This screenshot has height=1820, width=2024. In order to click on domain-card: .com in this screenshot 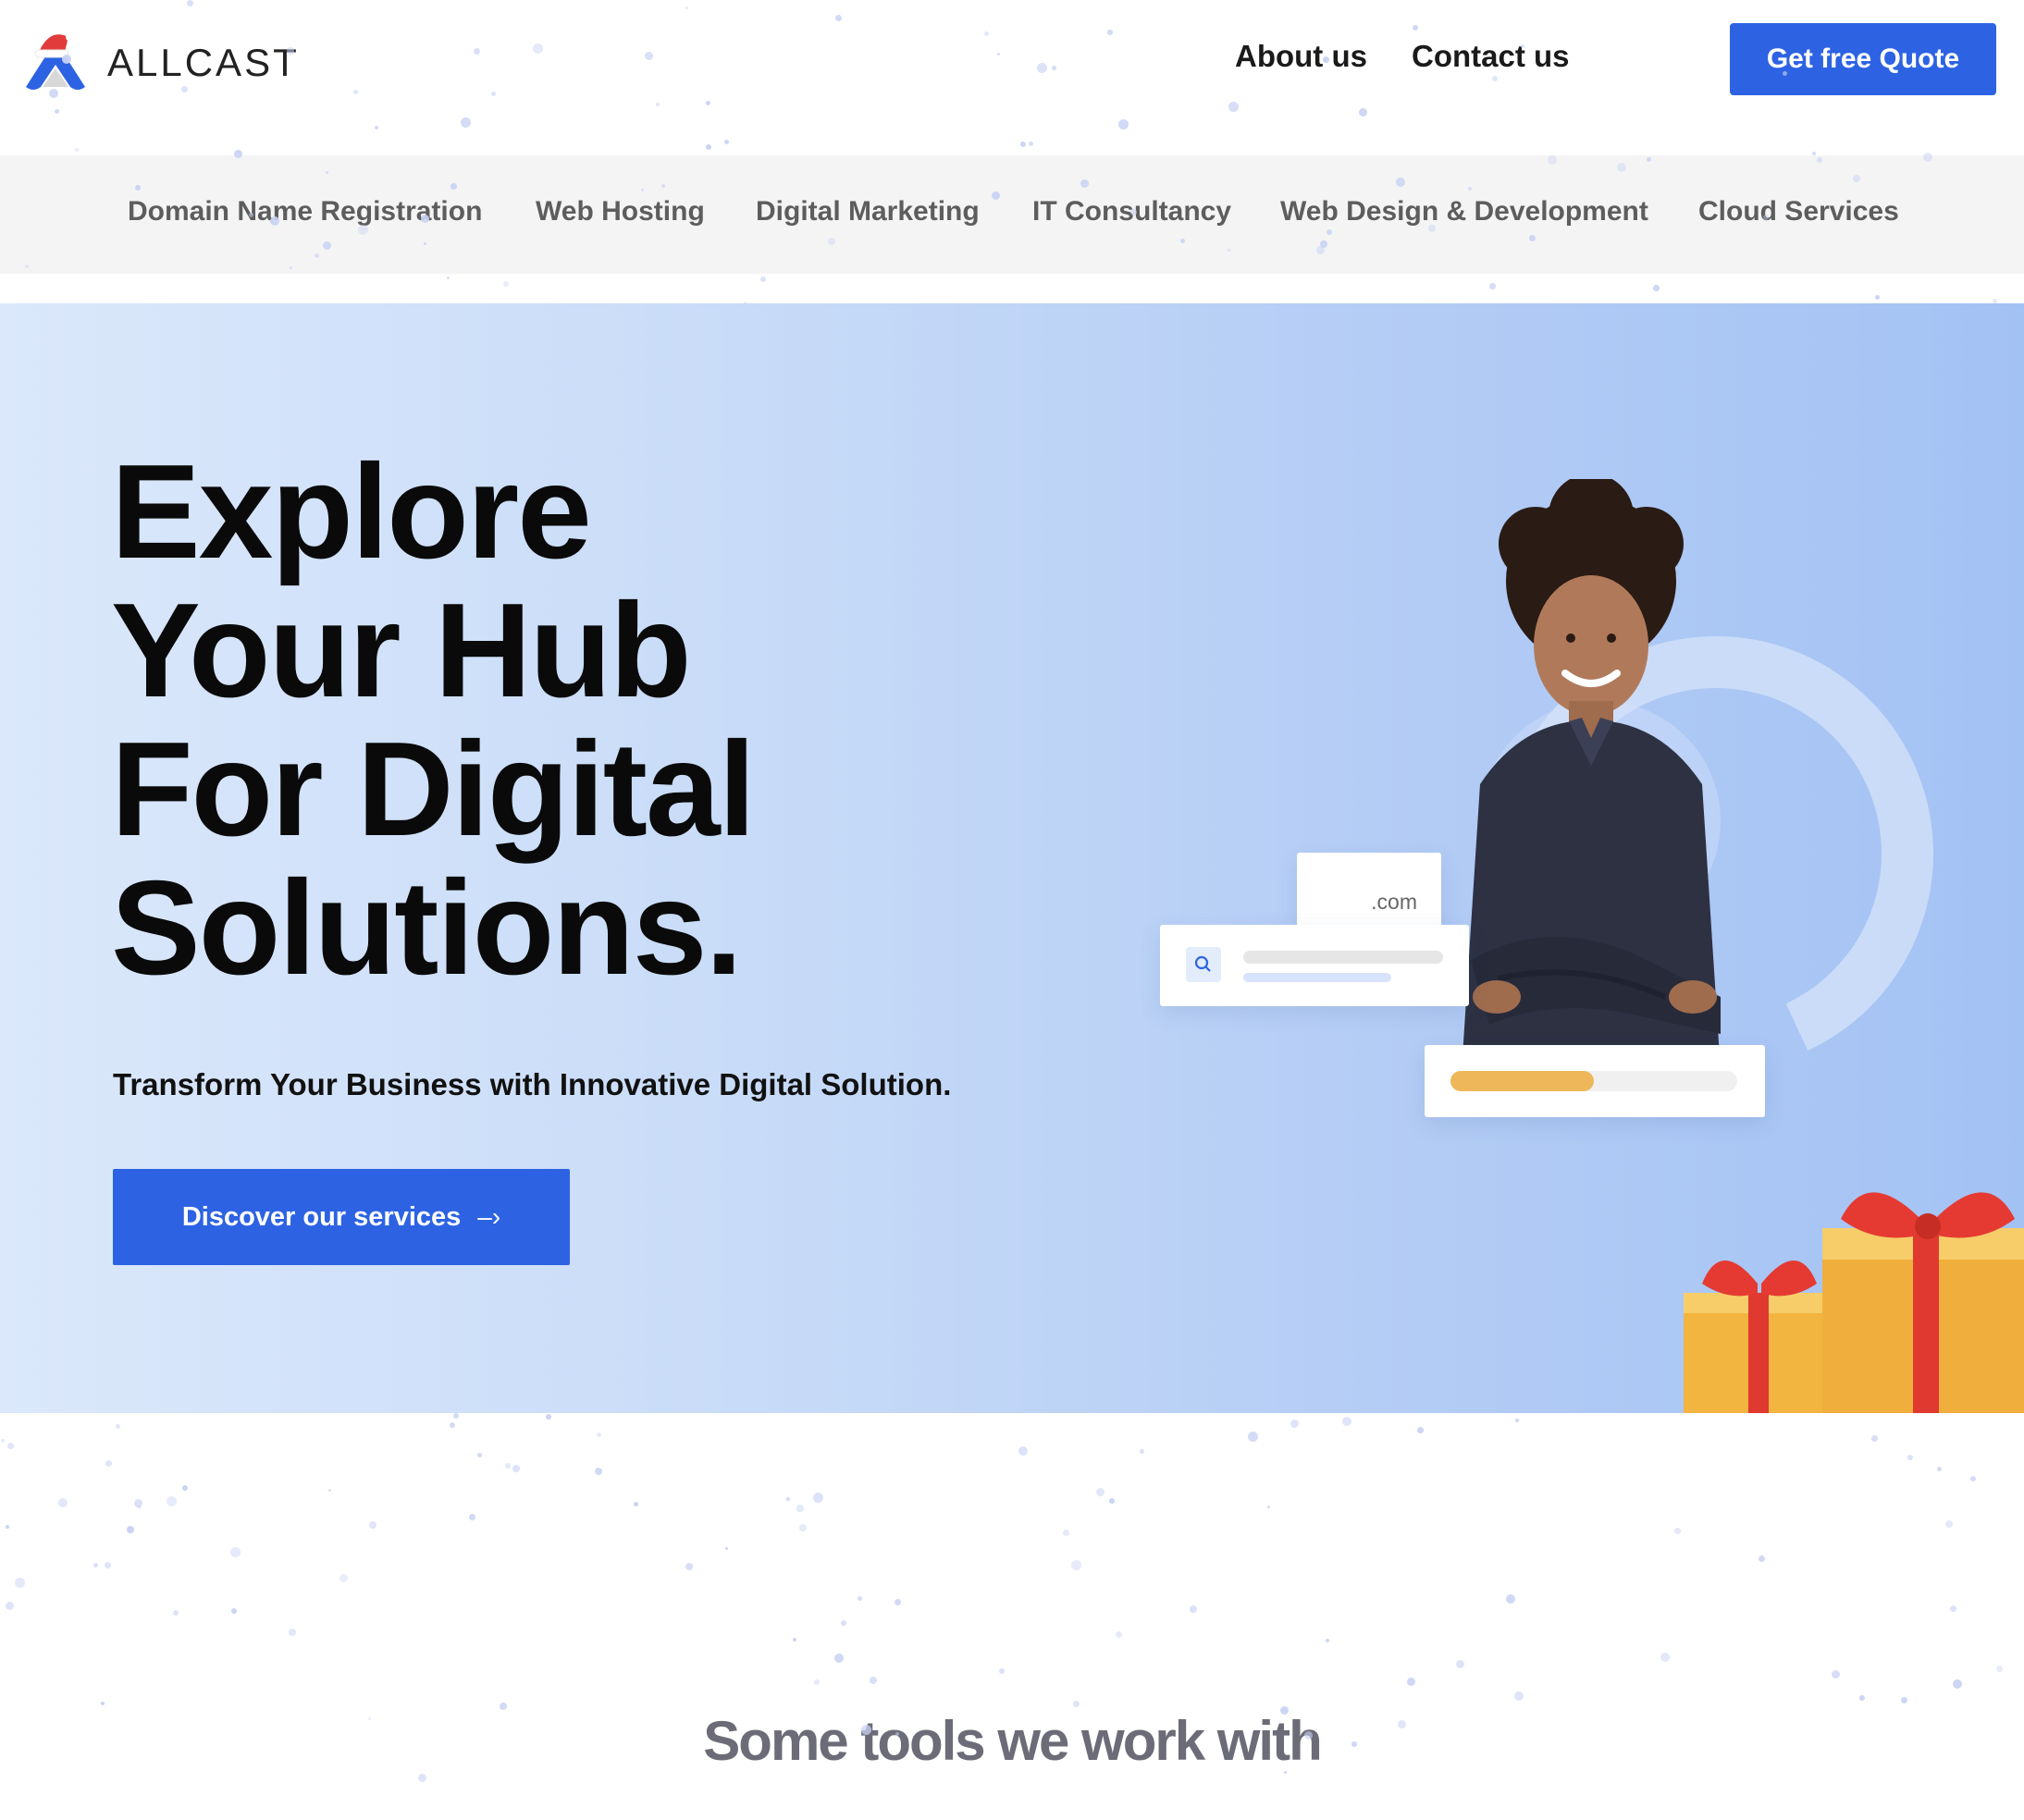, I will do `click(1369, 892)`.